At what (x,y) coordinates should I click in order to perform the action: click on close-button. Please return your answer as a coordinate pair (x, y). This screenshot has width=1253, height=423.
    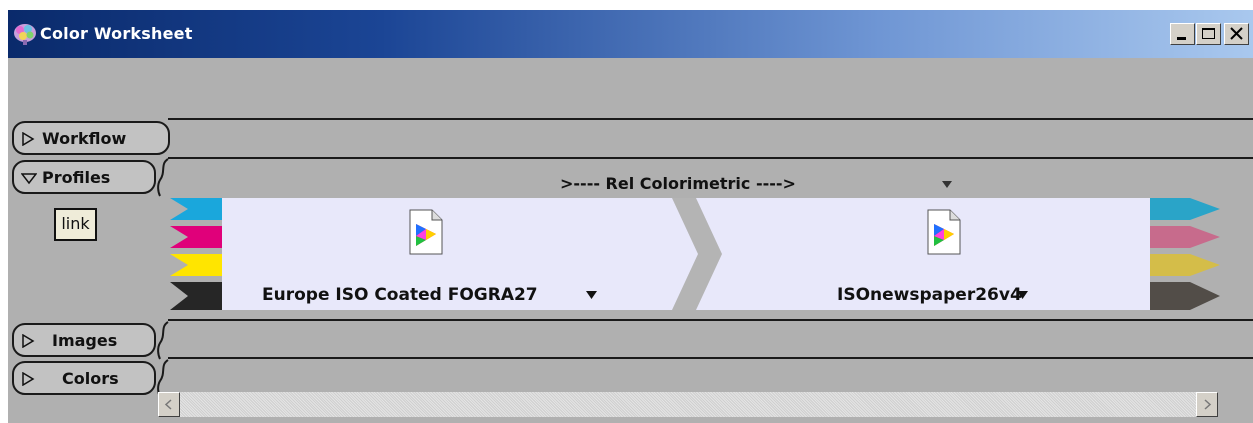
    Looking at the image, I should click on (1236, 34).